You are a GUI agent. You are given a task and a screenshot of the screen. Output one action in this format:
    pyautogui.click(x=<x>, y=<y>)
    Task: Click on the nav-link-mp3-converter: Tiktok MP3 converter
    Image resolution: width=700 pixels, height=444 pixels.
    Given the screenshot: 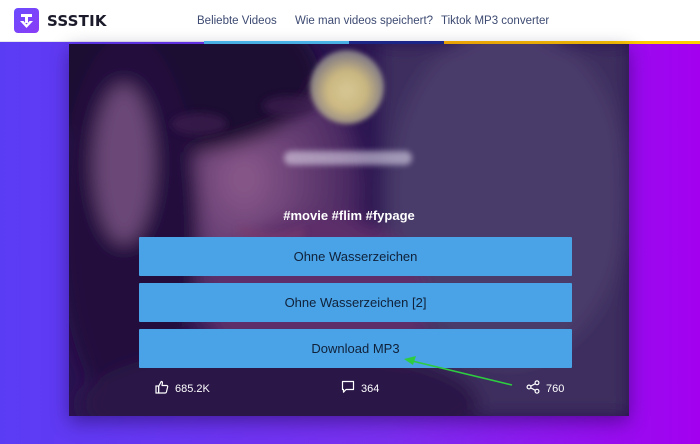 What is the action you would take?
    pyautogui.click(x=495, y=21)
    